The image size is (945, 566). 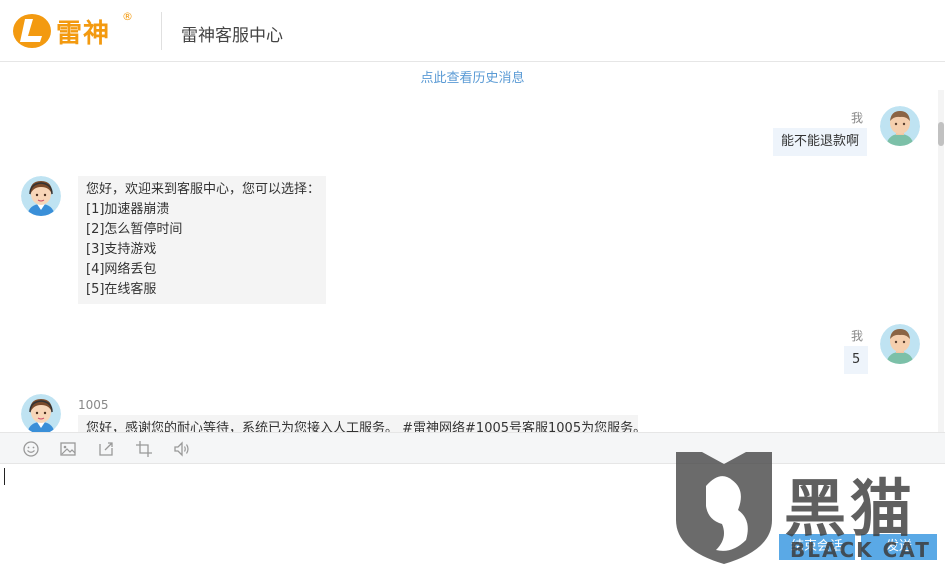 What do you see at coordinates (4, 476) in the screenshot?
I see `text-caret` at bounding box center [4, 476].